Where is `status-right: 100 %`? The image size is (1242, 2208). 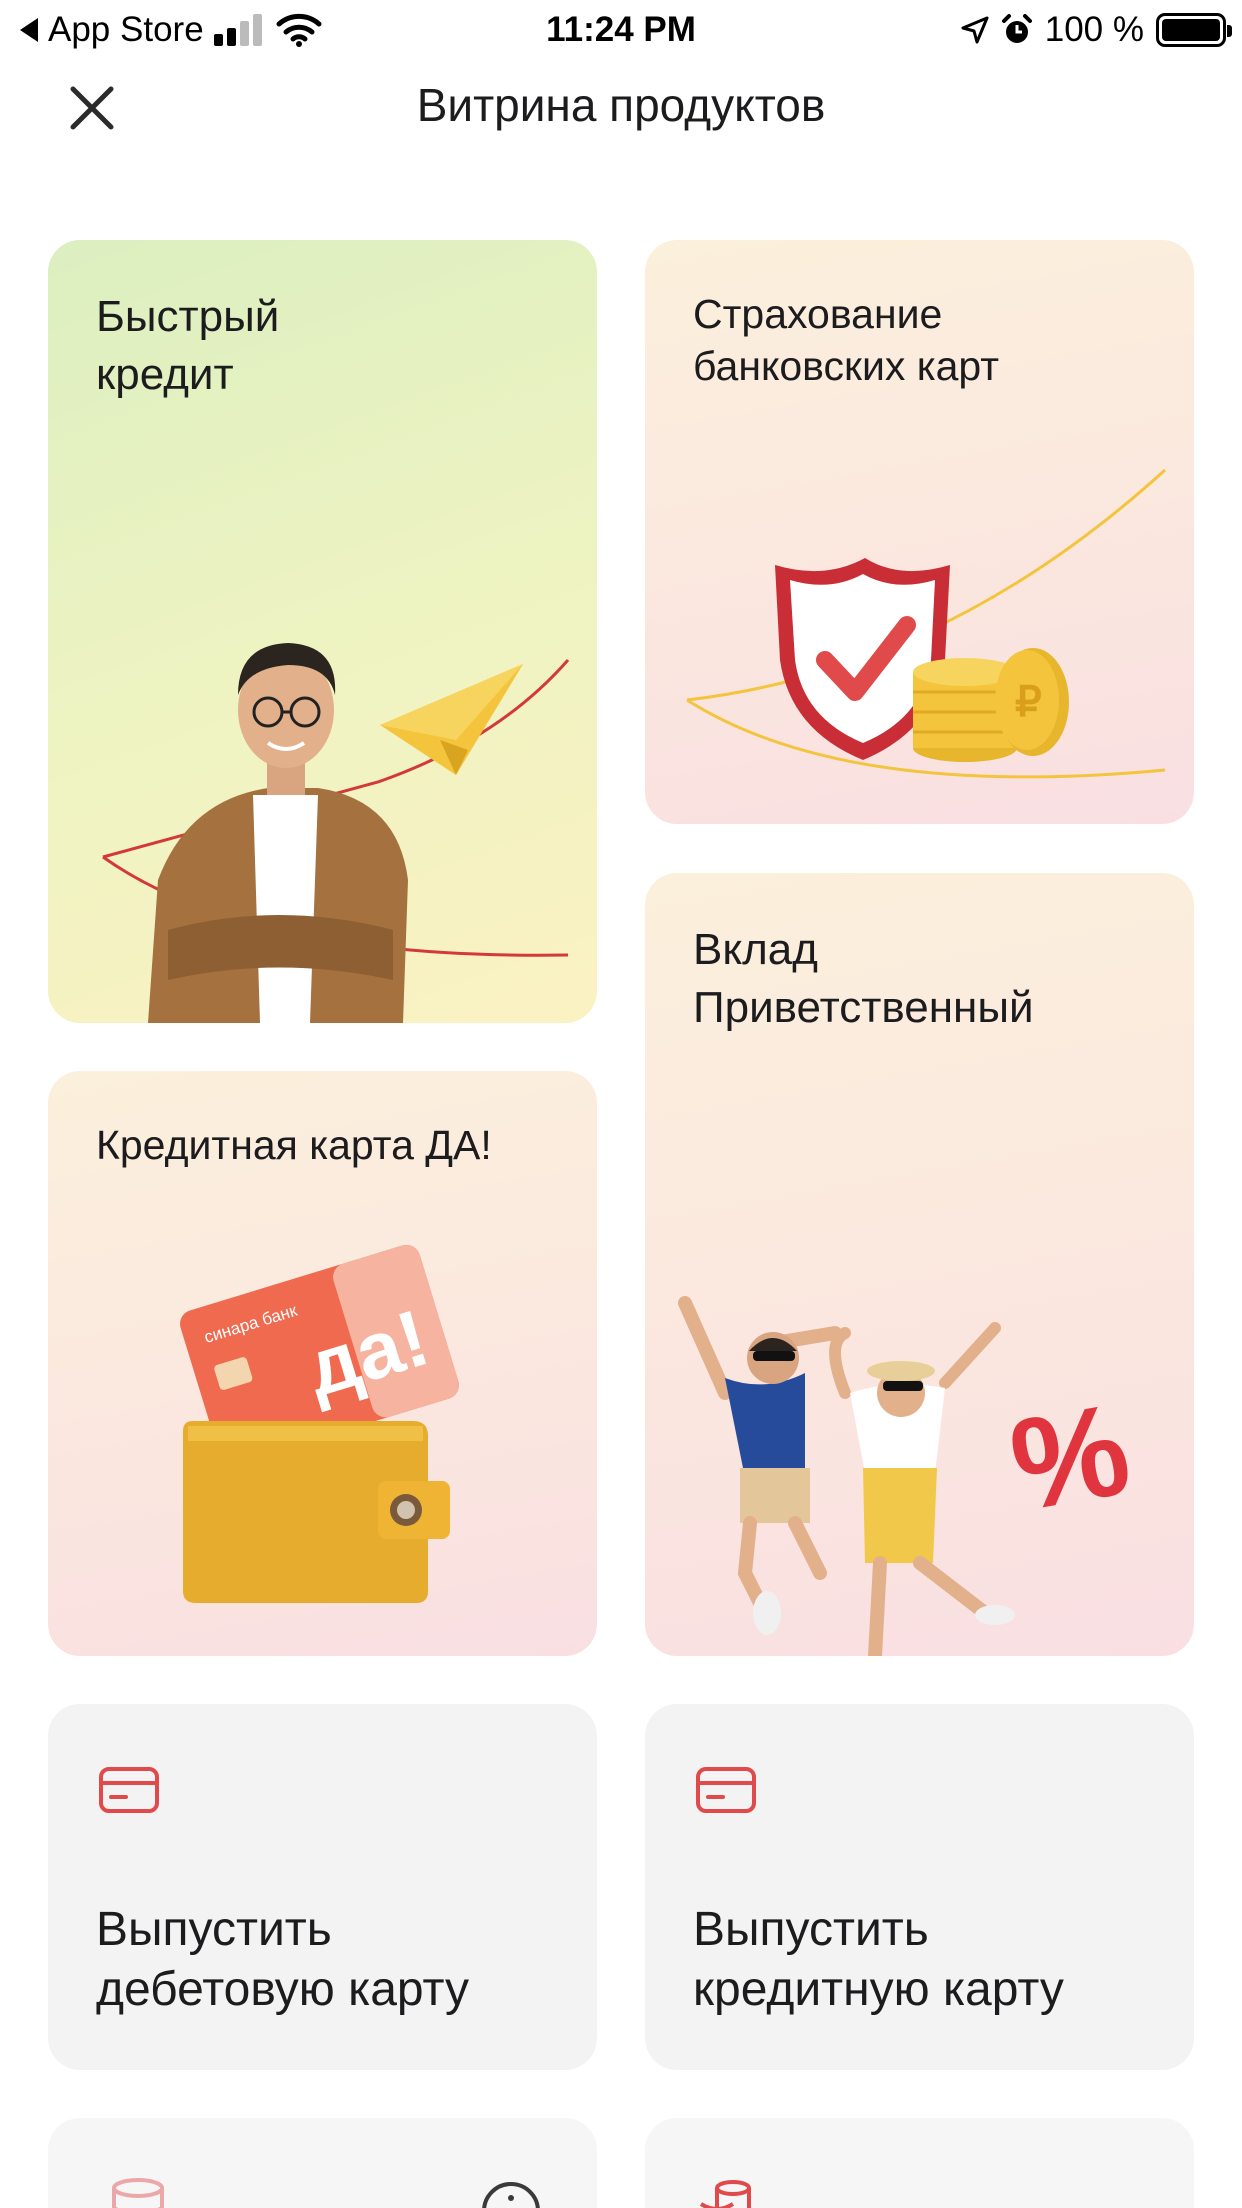
status-right: 100 % is located at coordinates (1096, 30).